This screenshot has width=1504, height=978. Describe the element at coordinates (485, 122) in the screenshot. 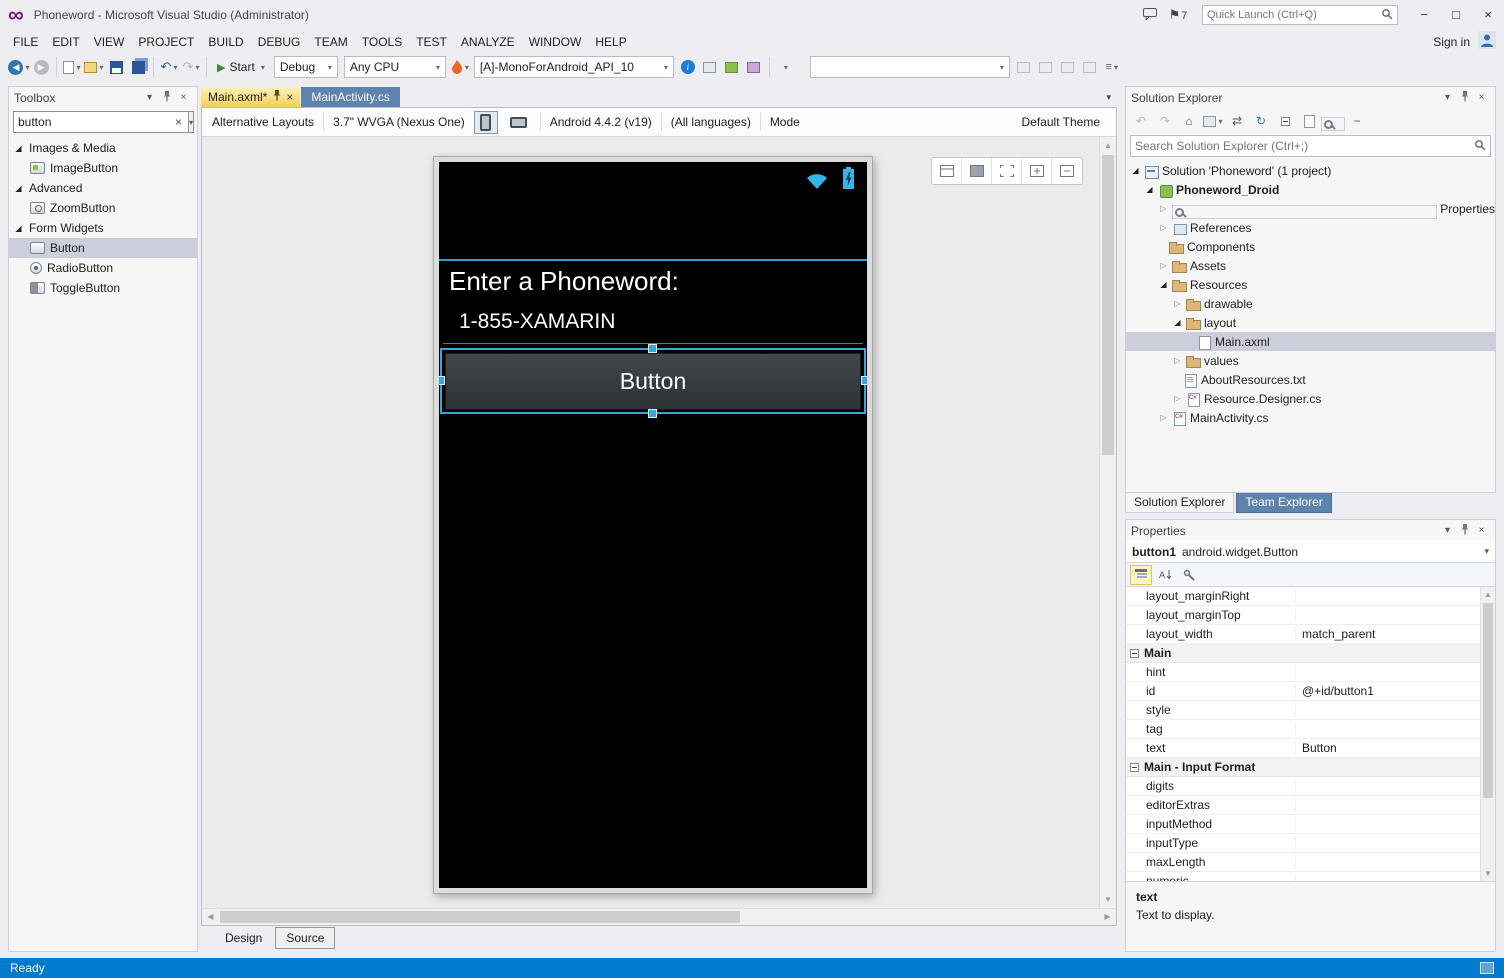

I see `portrait-orientation-button` at that location.